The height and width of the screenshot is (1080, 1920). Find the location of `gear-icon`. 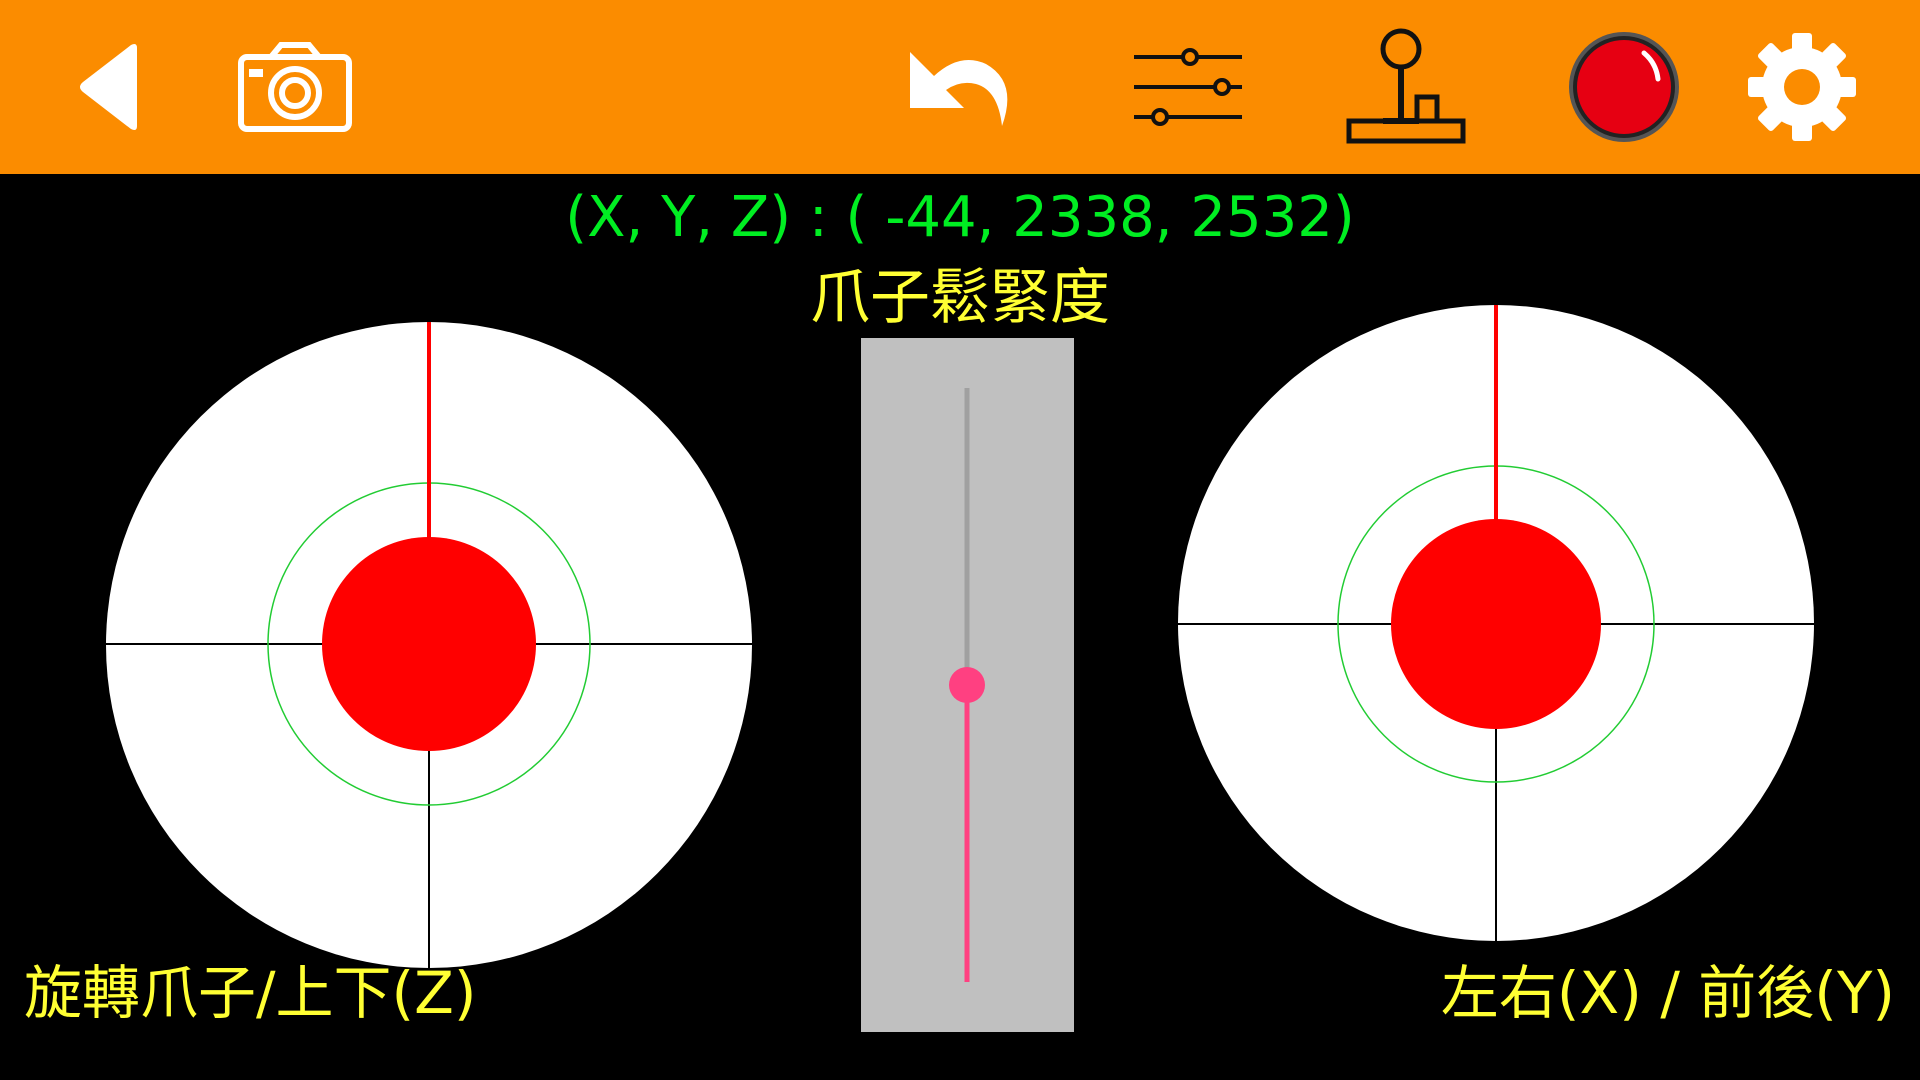

gear-icon is located at coordinates (1802, 87).